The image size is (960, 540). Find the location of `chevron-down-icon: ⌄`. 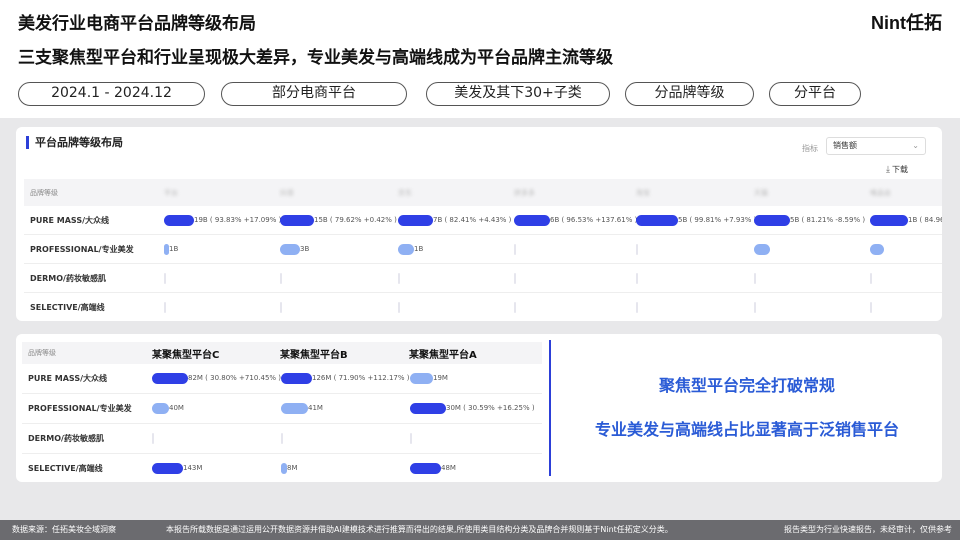

chevron-down-icon: ⌄ is located at coordinates (915, 146).